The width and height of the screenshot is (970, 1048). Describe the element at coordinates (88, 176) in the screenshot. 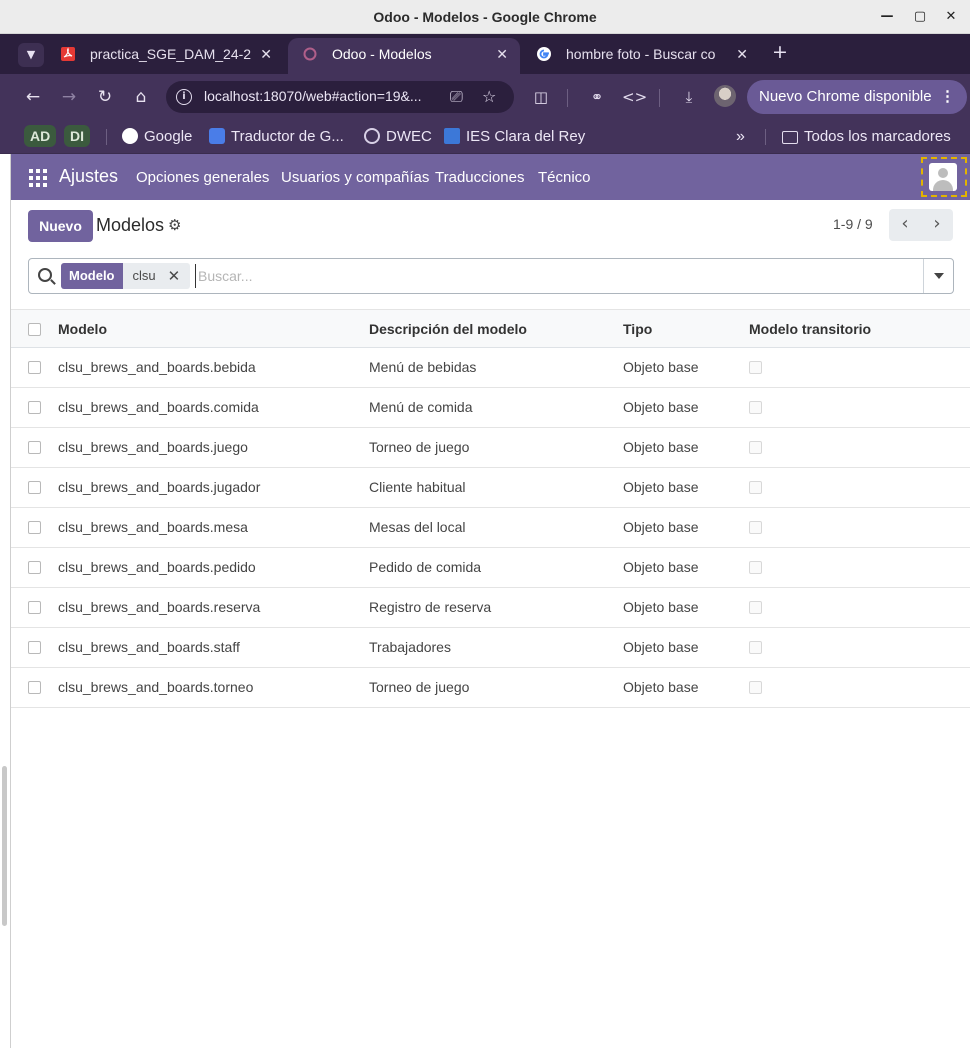

I see `app-name: Ajustes` at that location.